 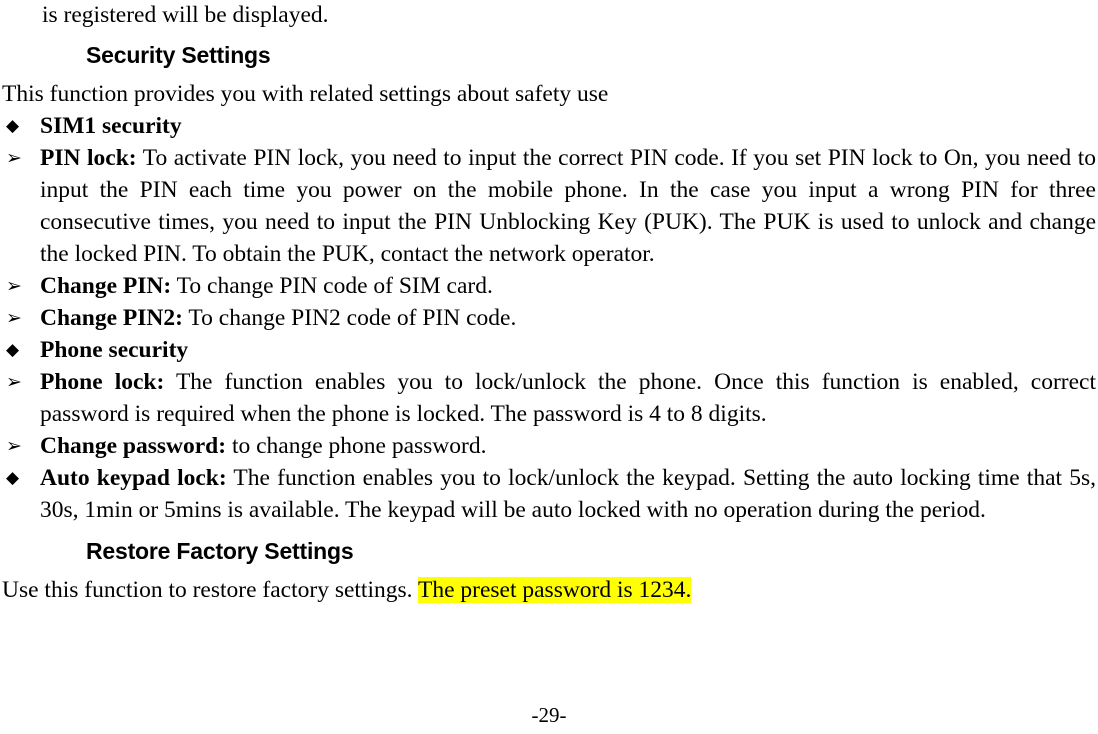 I want to click on highlighted-preset-password: The preset password is 1234., so click(x=554, y=590).